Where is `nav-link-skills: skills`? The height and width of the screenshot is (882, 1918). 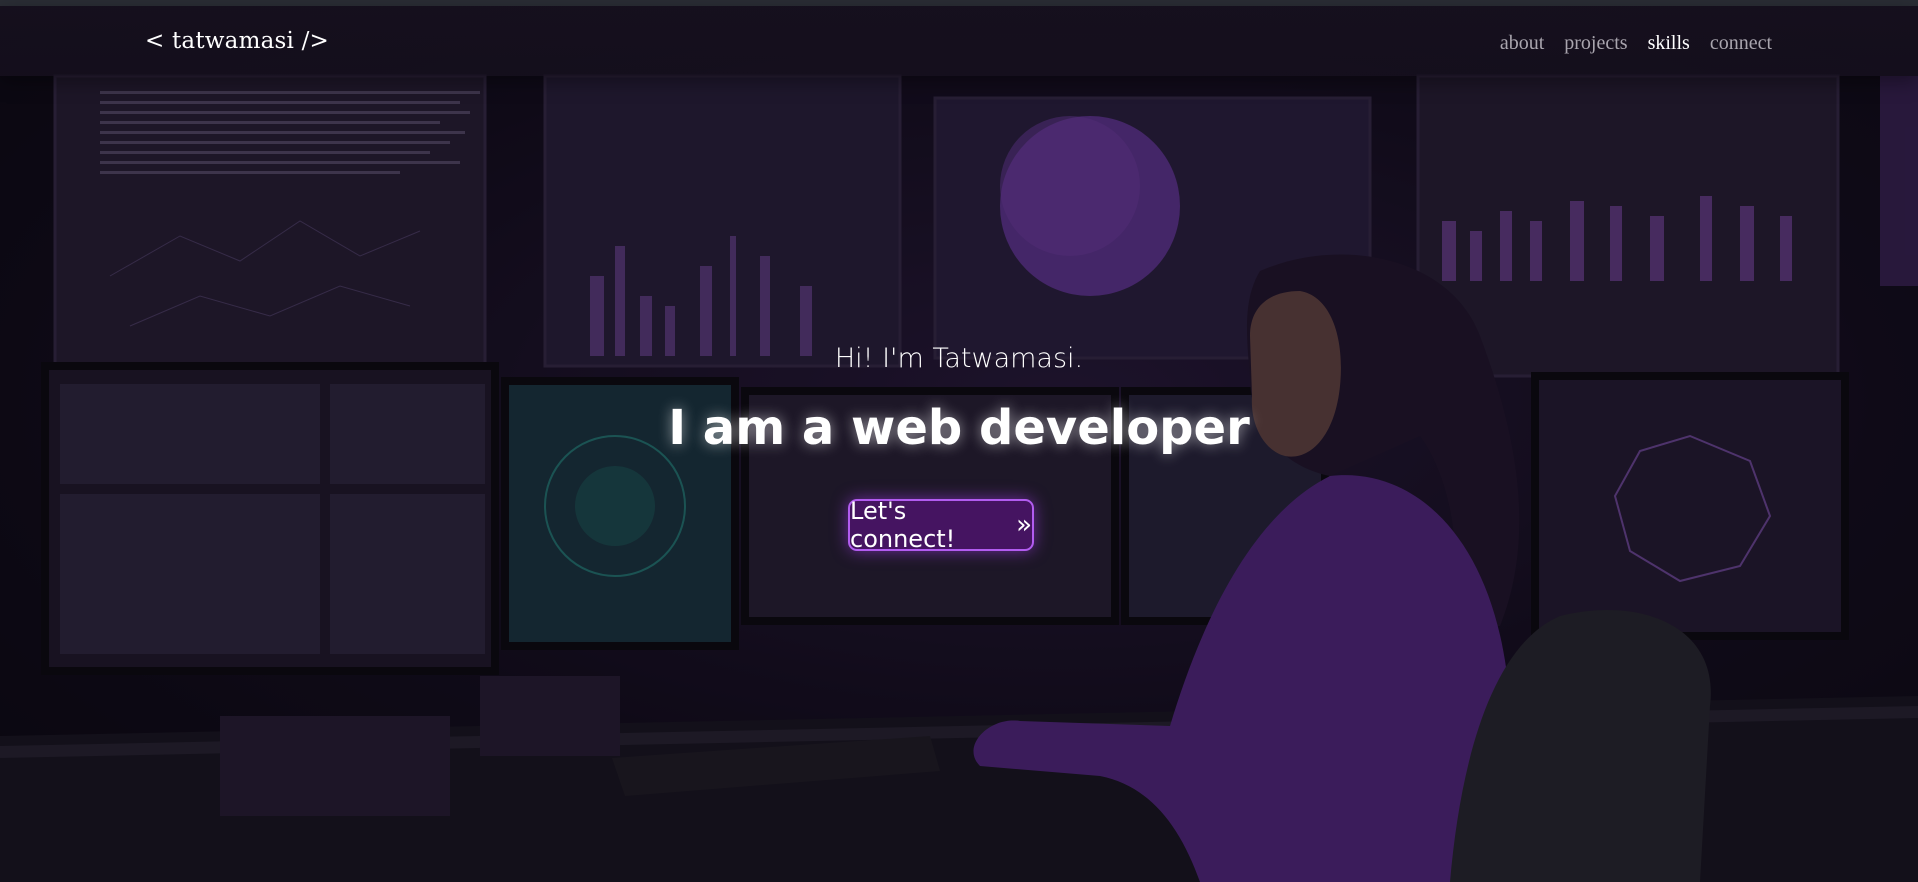
nav-link-skills: skills is located at coordinates (1669, 43).